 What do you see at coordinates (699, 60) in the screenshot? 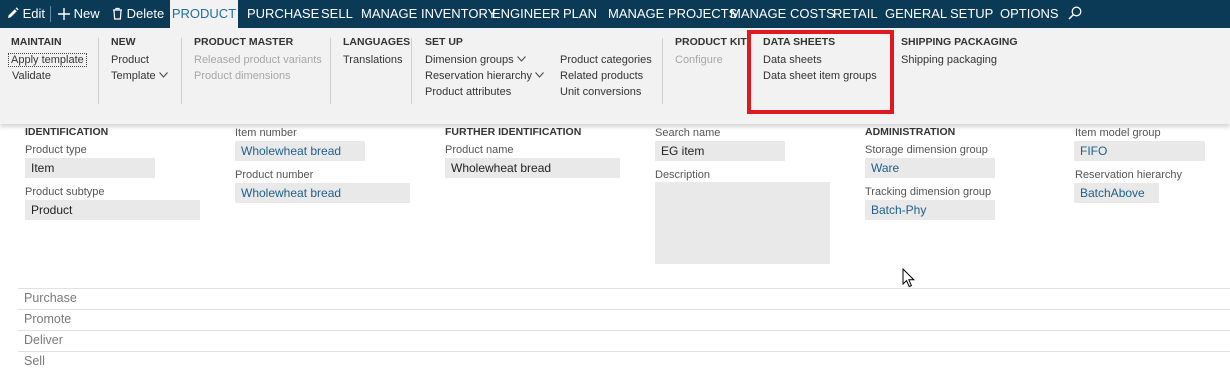
I see `configure-button: Configure` at bounding box center [699, 60].